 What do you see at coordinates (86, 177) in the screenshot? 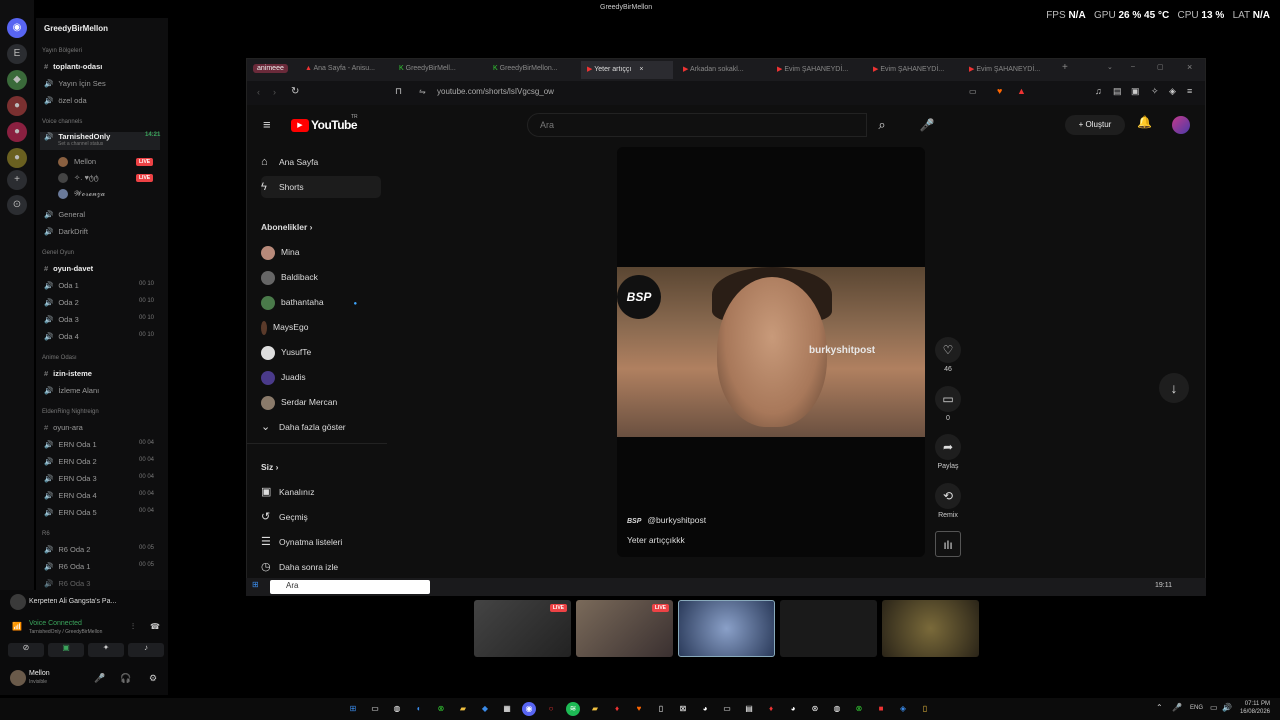
I see `voice-member: ✧. ♥ტტ` at bounding box center [86, 177].